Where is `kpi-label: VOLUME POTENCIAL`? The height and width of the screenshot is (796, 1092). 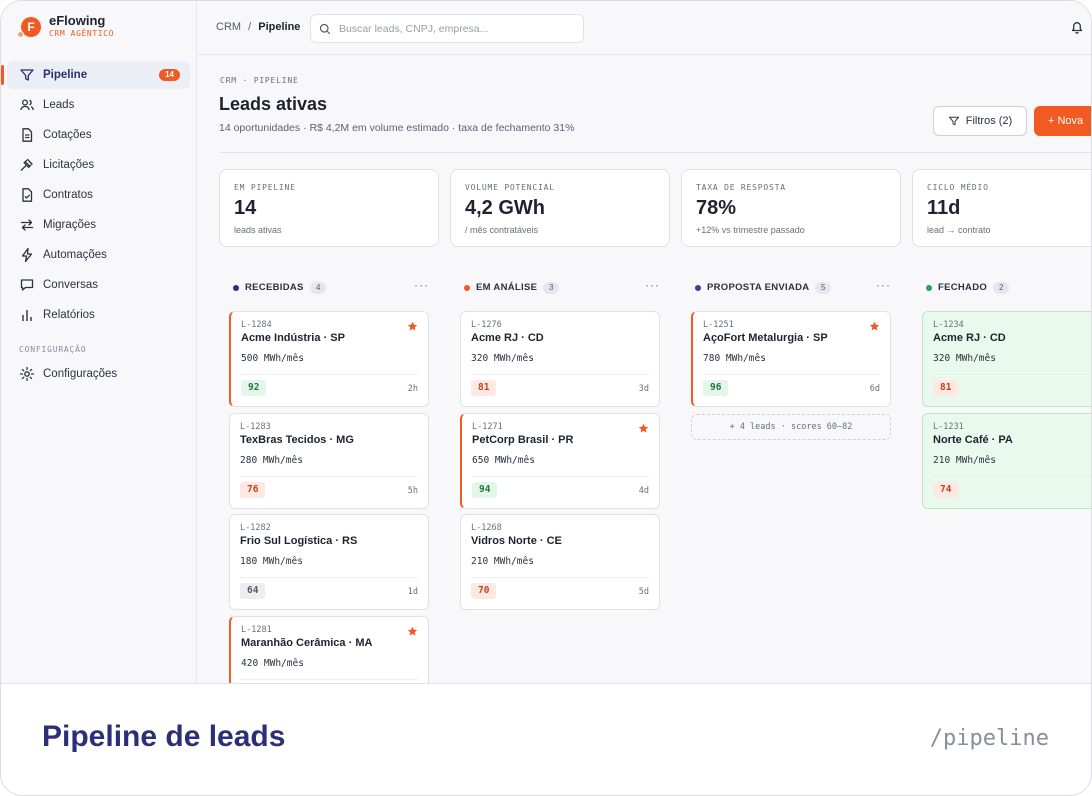 kpi-label: VOLUME POTENCIAL is located at coordinates (510, 187).